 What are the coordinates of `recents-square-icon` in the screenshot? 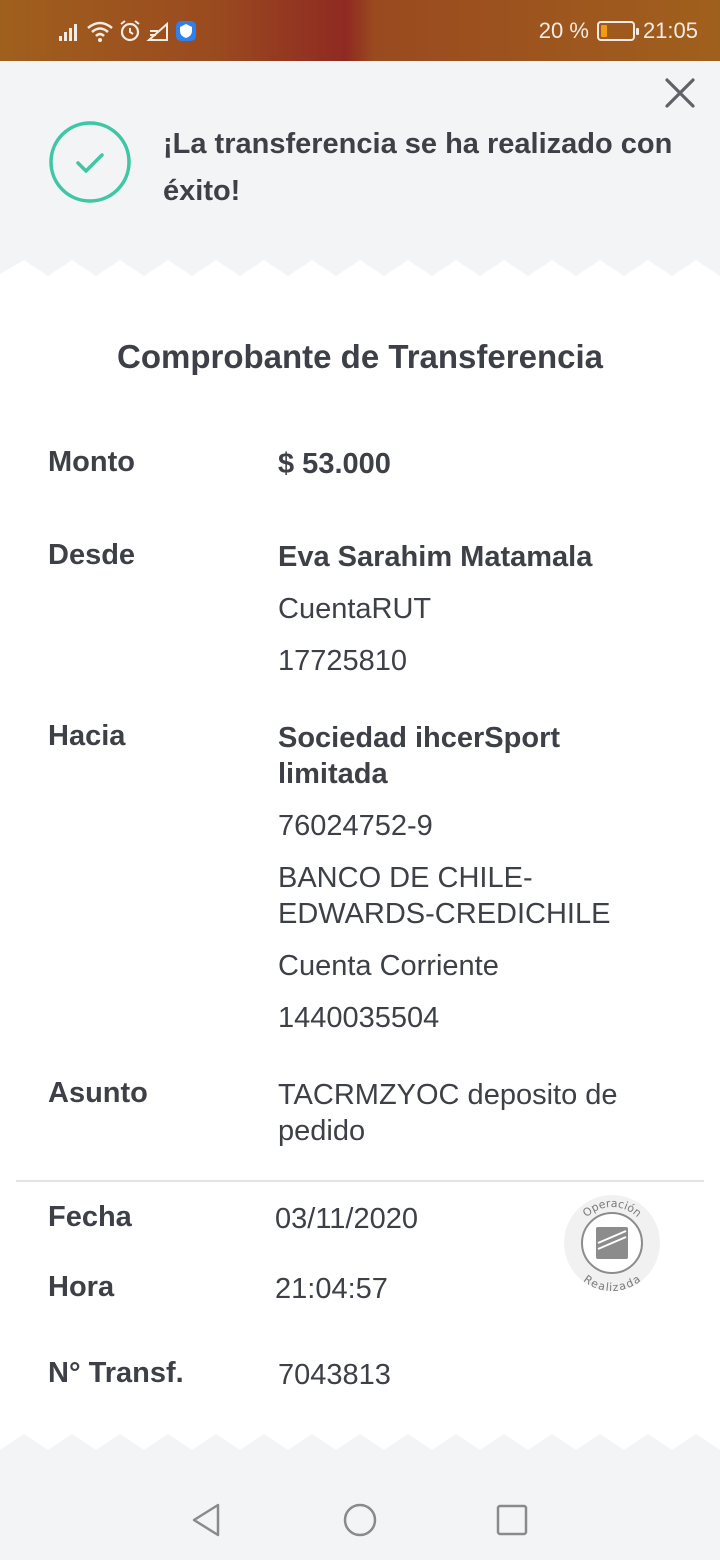 It's located at (512, 1520).